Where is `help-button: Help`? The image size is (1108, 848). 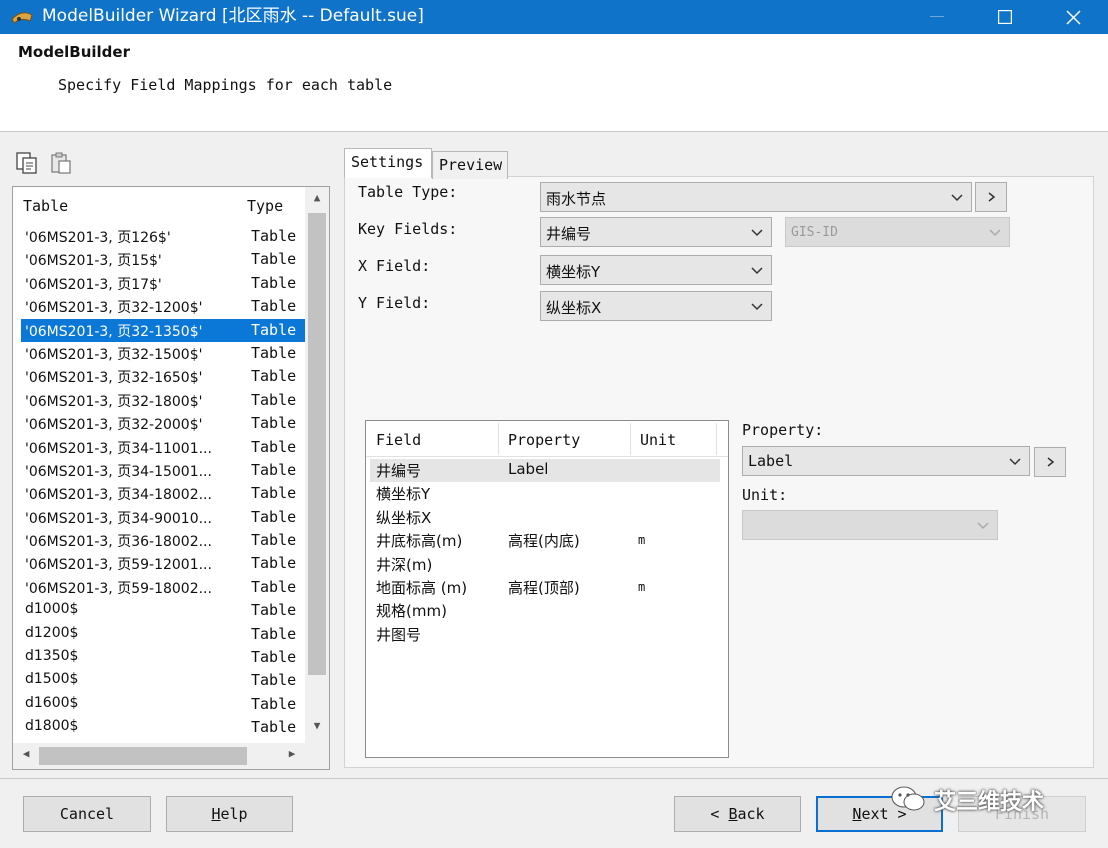 help-button: Help is located at coordinates (229, 814).